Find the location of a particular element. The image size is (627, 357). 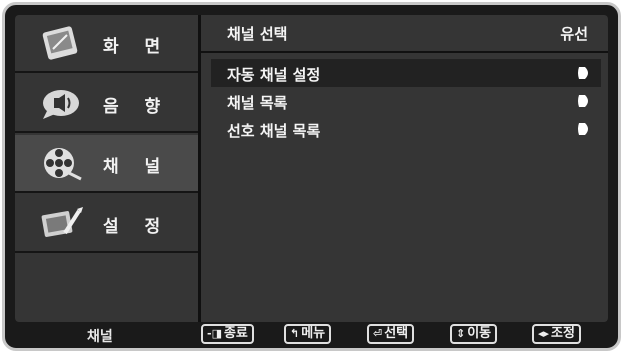

channel-select-row: 채널 선택 유선 is located at coordinates (404, 34).